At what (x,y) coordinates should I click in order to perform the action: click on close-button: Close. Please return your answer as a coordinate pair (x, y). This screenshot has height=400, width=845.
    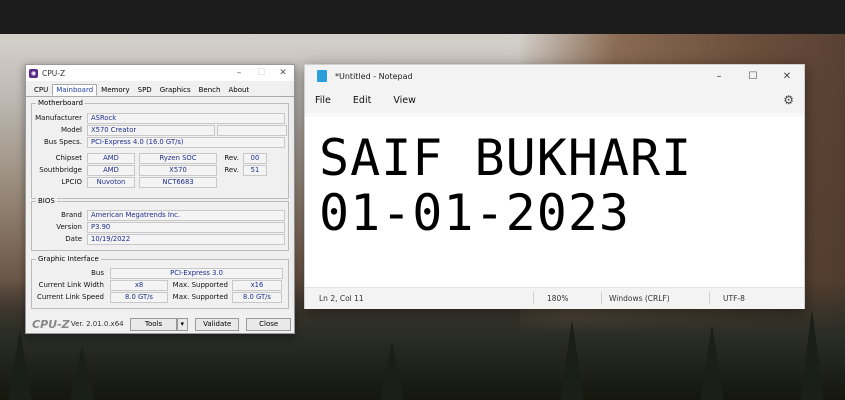
    Looking at the image, I should click on (268, 324).